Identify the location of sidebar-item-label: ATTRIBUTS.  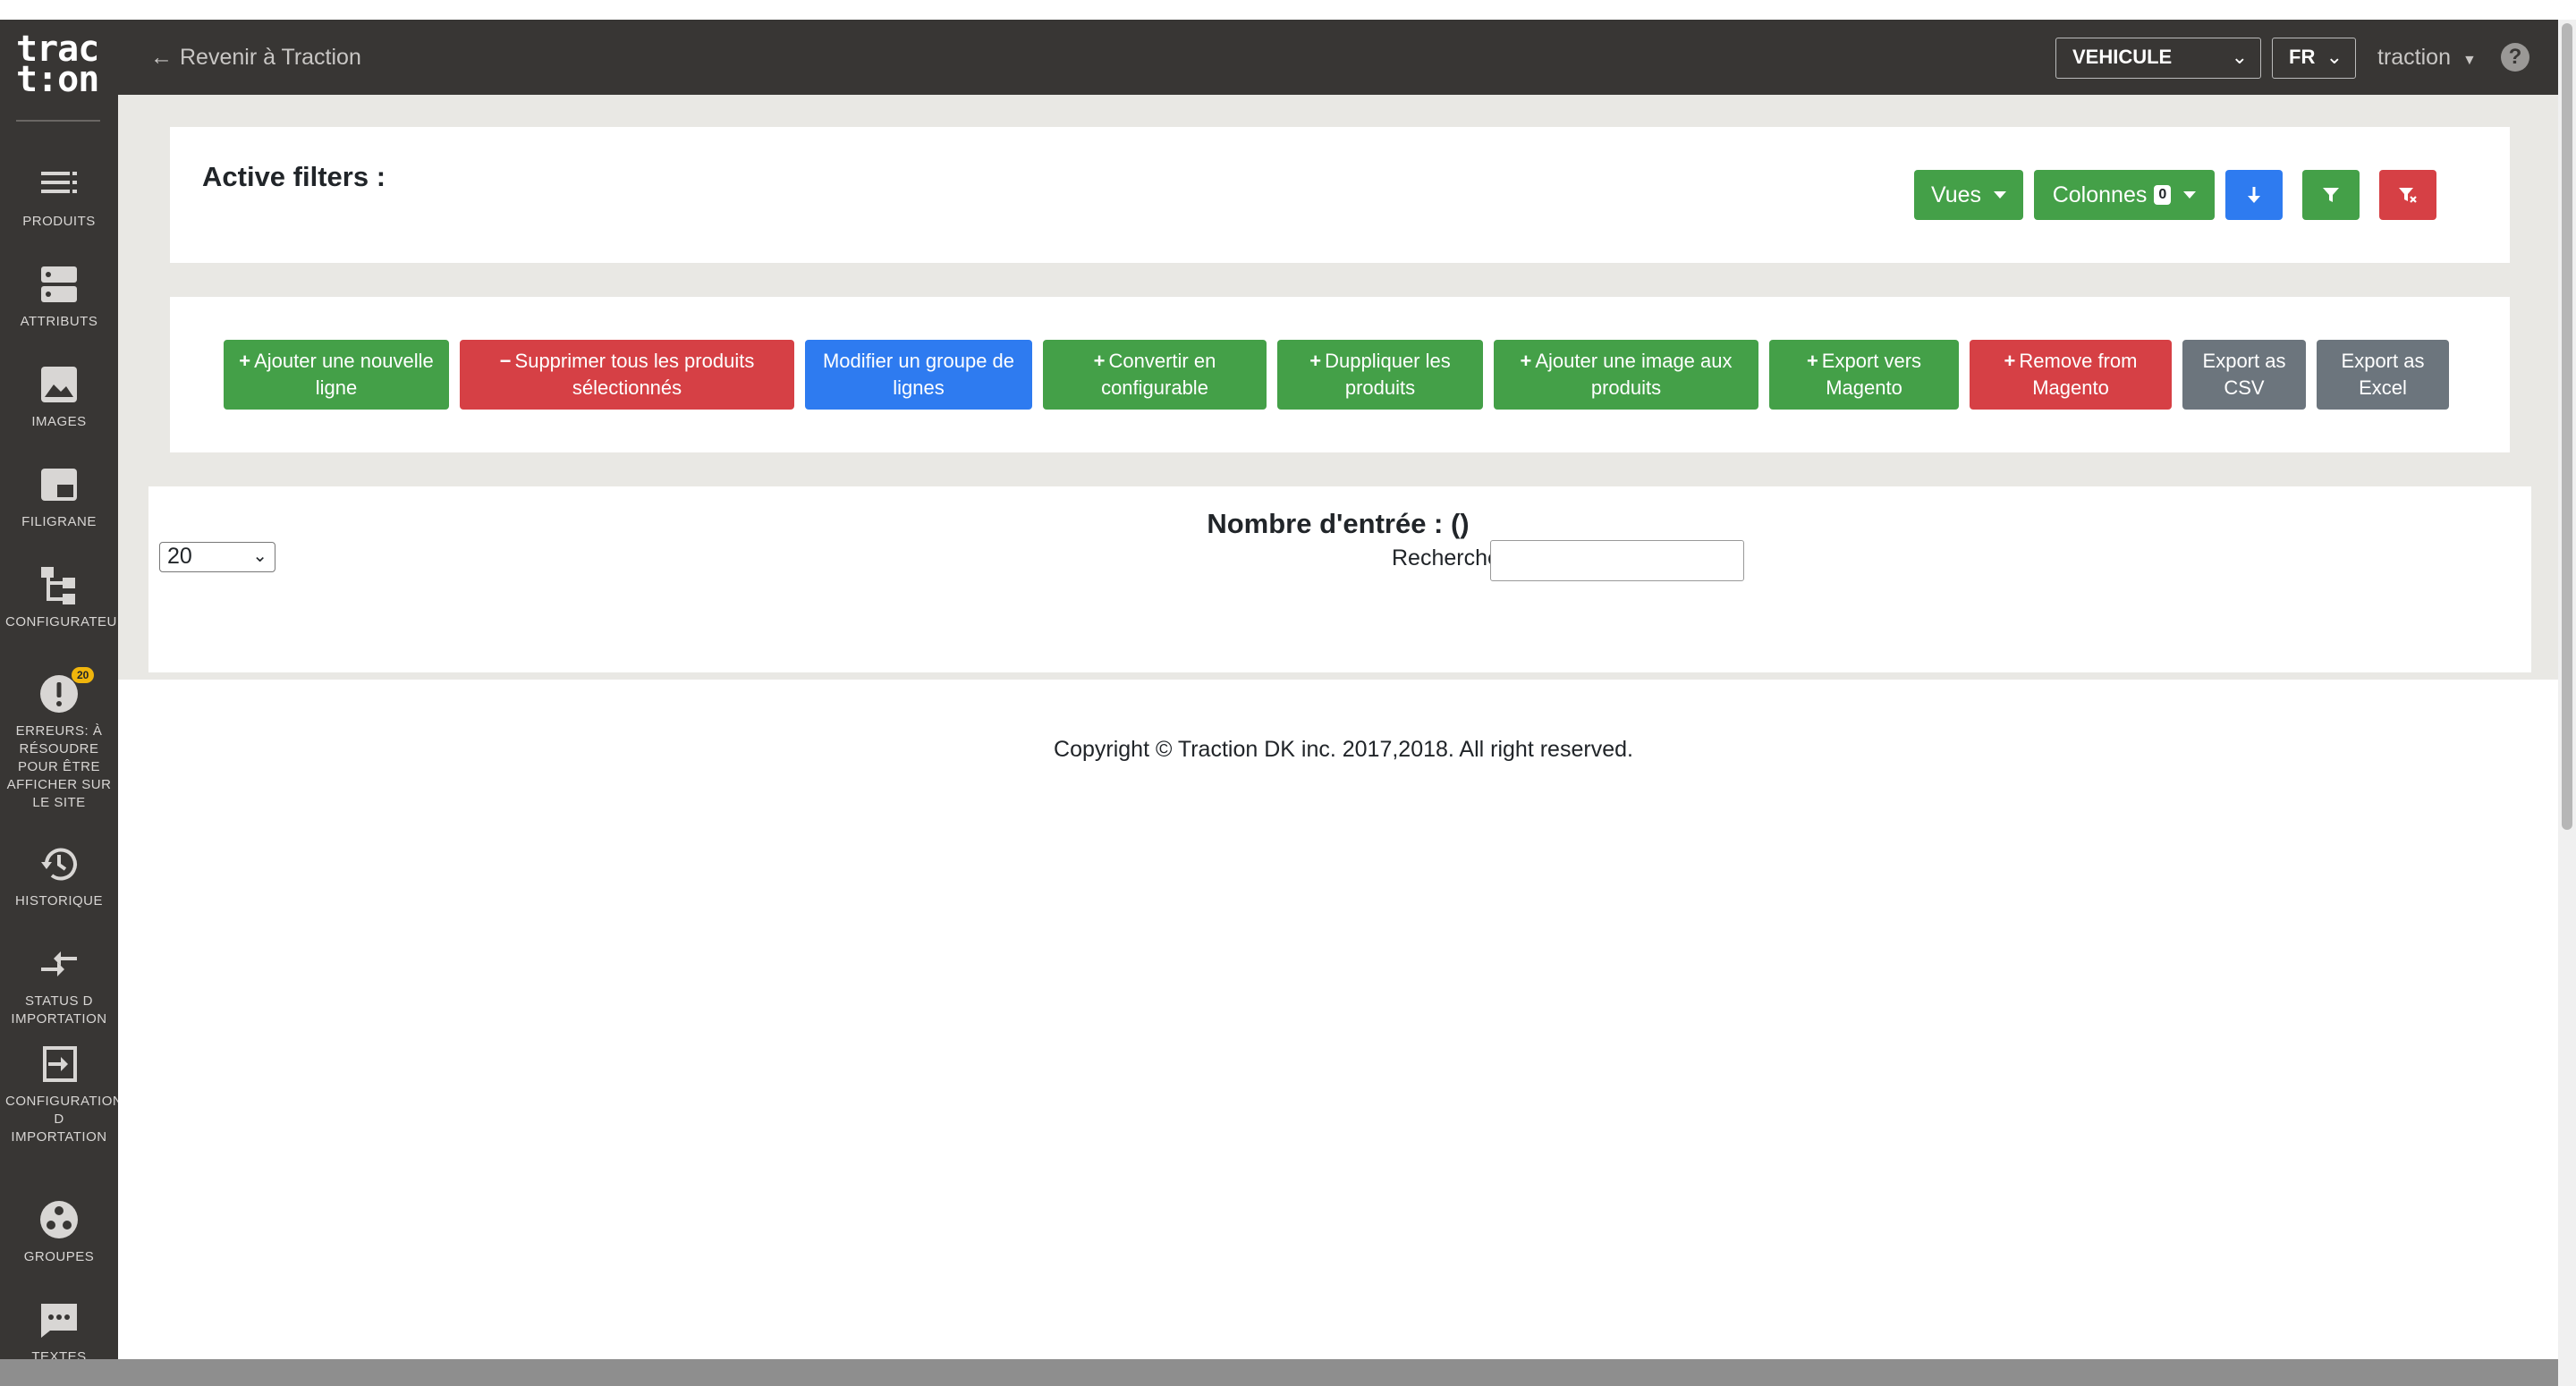
(59, 321).